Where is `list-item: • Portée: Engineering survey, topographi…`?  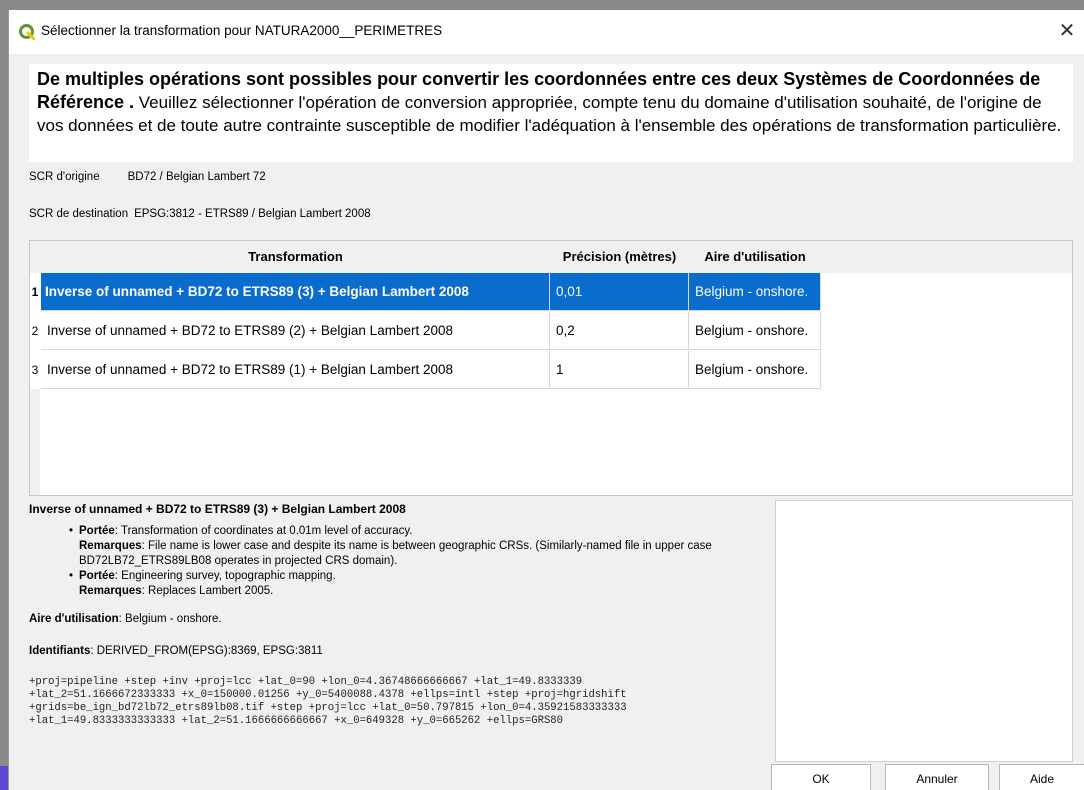
list-item: • Portée: Engineering survey, topographi… is located at coordinates (414, 584).